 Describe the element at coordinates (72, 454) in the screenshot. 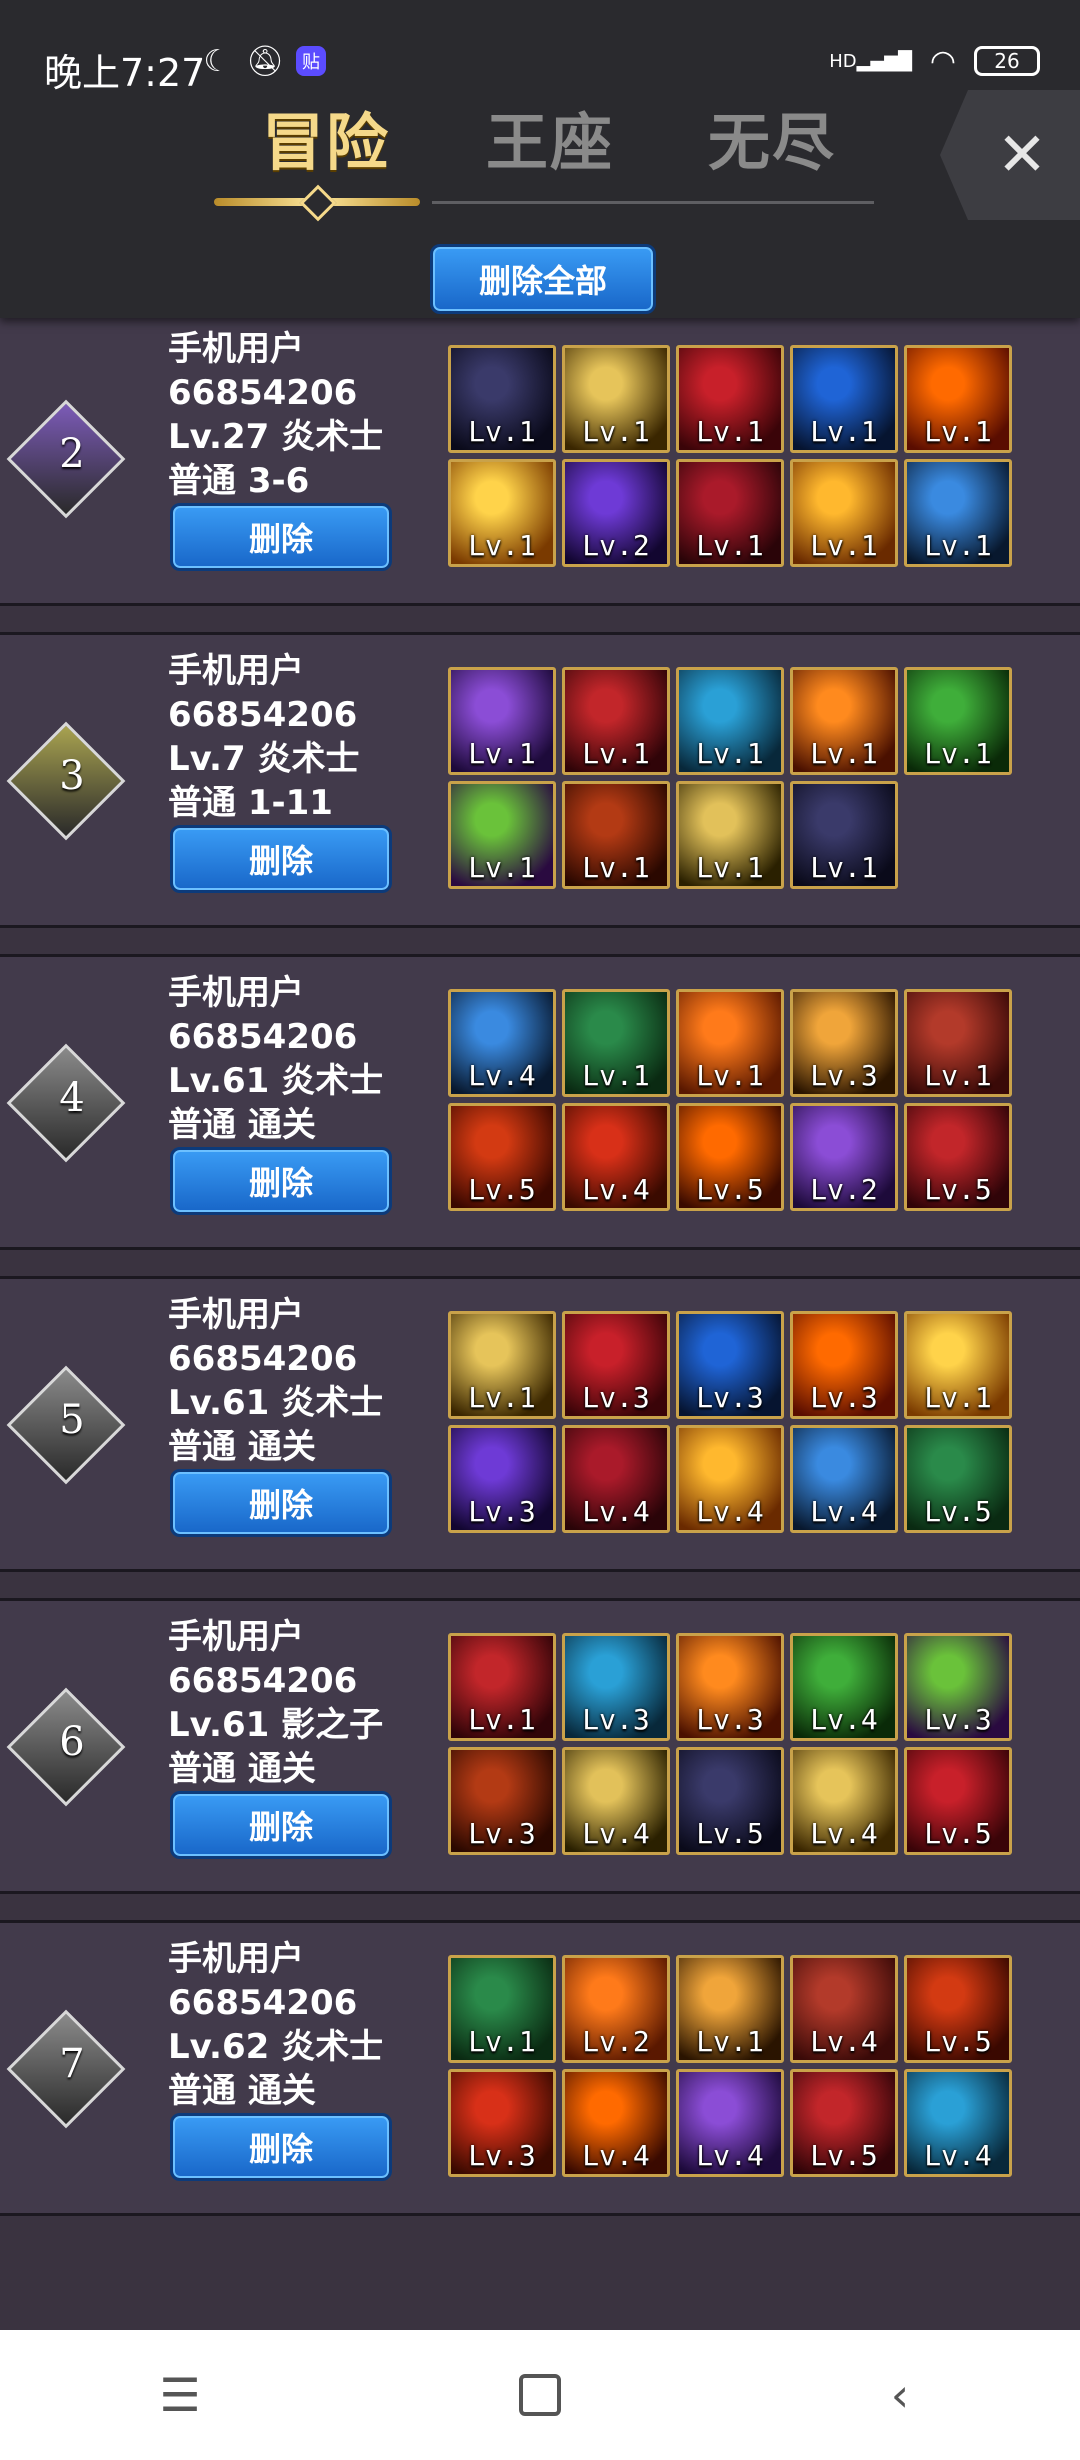

I see `rank-number: 2` at that location.